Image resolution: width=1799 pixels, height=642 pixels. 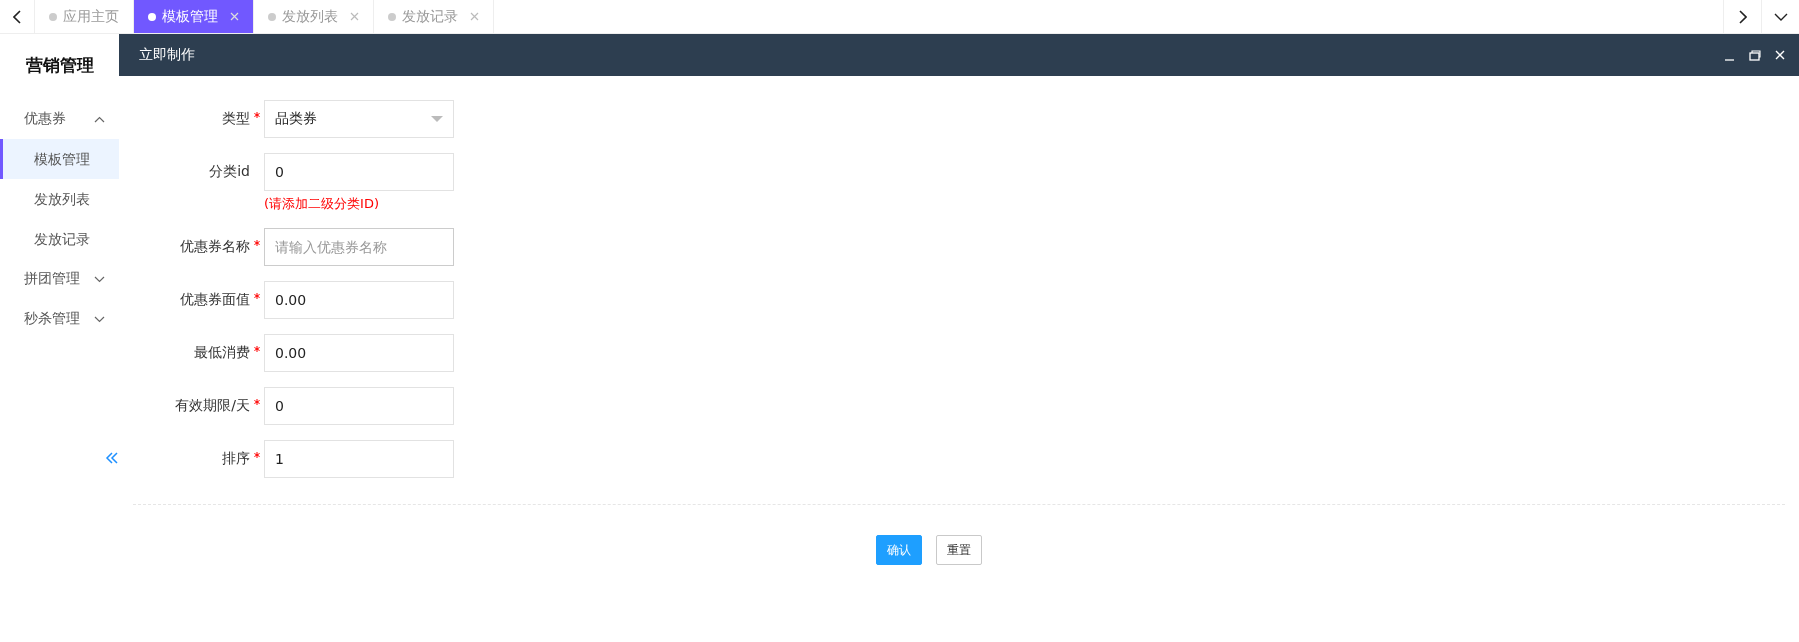 What do you see at coordinates (59, 159) in the screenshot?
I see `menu-item: 模板管理` at bounding box center [59, 159].